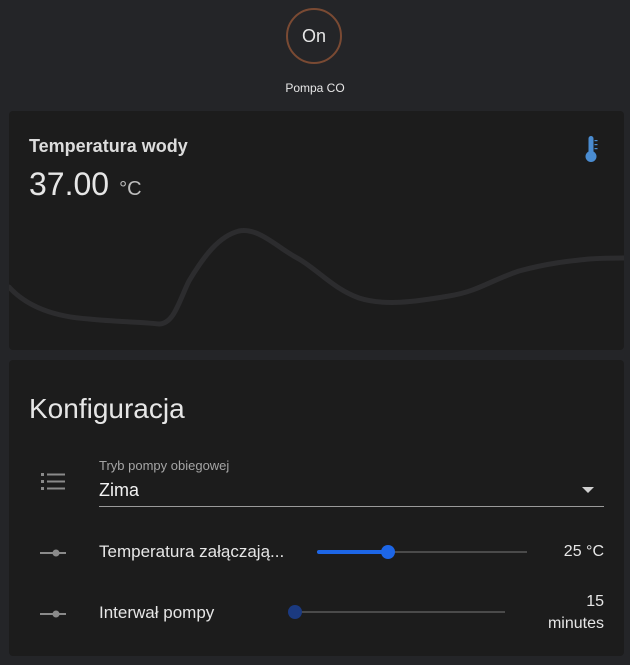 Image resolution: width=630 pixels, height=665 pixels. I want to click on pump-toggle-label: On, so click(313, 35).